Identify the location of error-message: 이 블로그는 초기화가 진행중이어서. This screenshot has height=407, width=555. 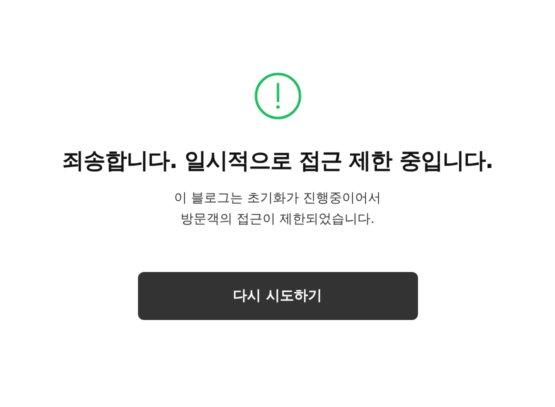
(278, 199).